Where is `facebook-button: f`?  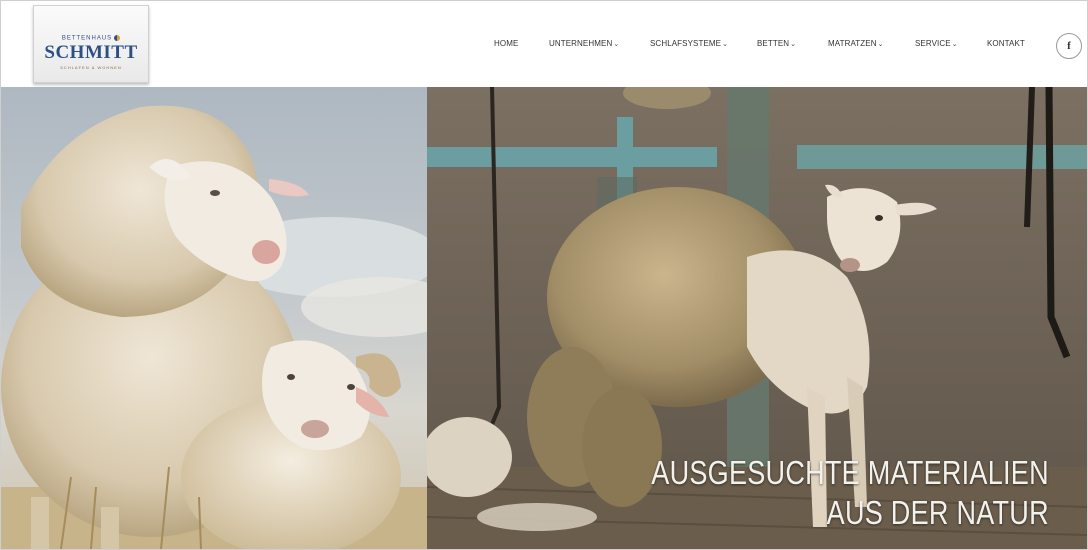 facebook-button: f is located at coordinates (1069, 46).